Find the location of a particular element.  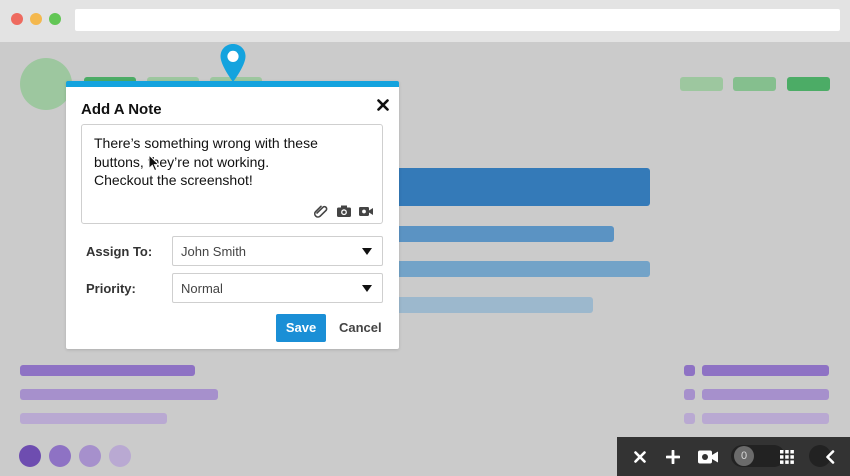

window-minimize-dot is located at coordinates (36, 19).